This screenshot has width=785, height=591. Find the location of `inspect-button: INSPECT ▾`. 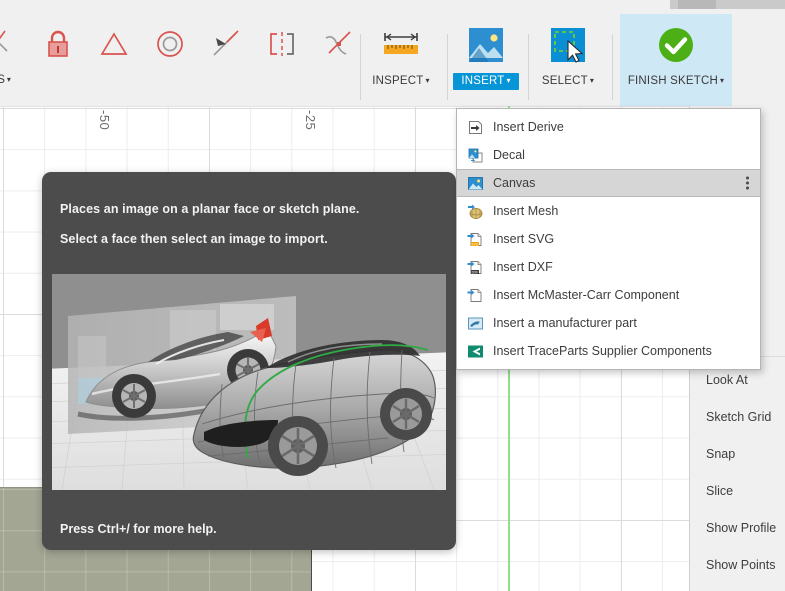

inspect-button: INSPECT ▾ is located at coordinates (401, 60).